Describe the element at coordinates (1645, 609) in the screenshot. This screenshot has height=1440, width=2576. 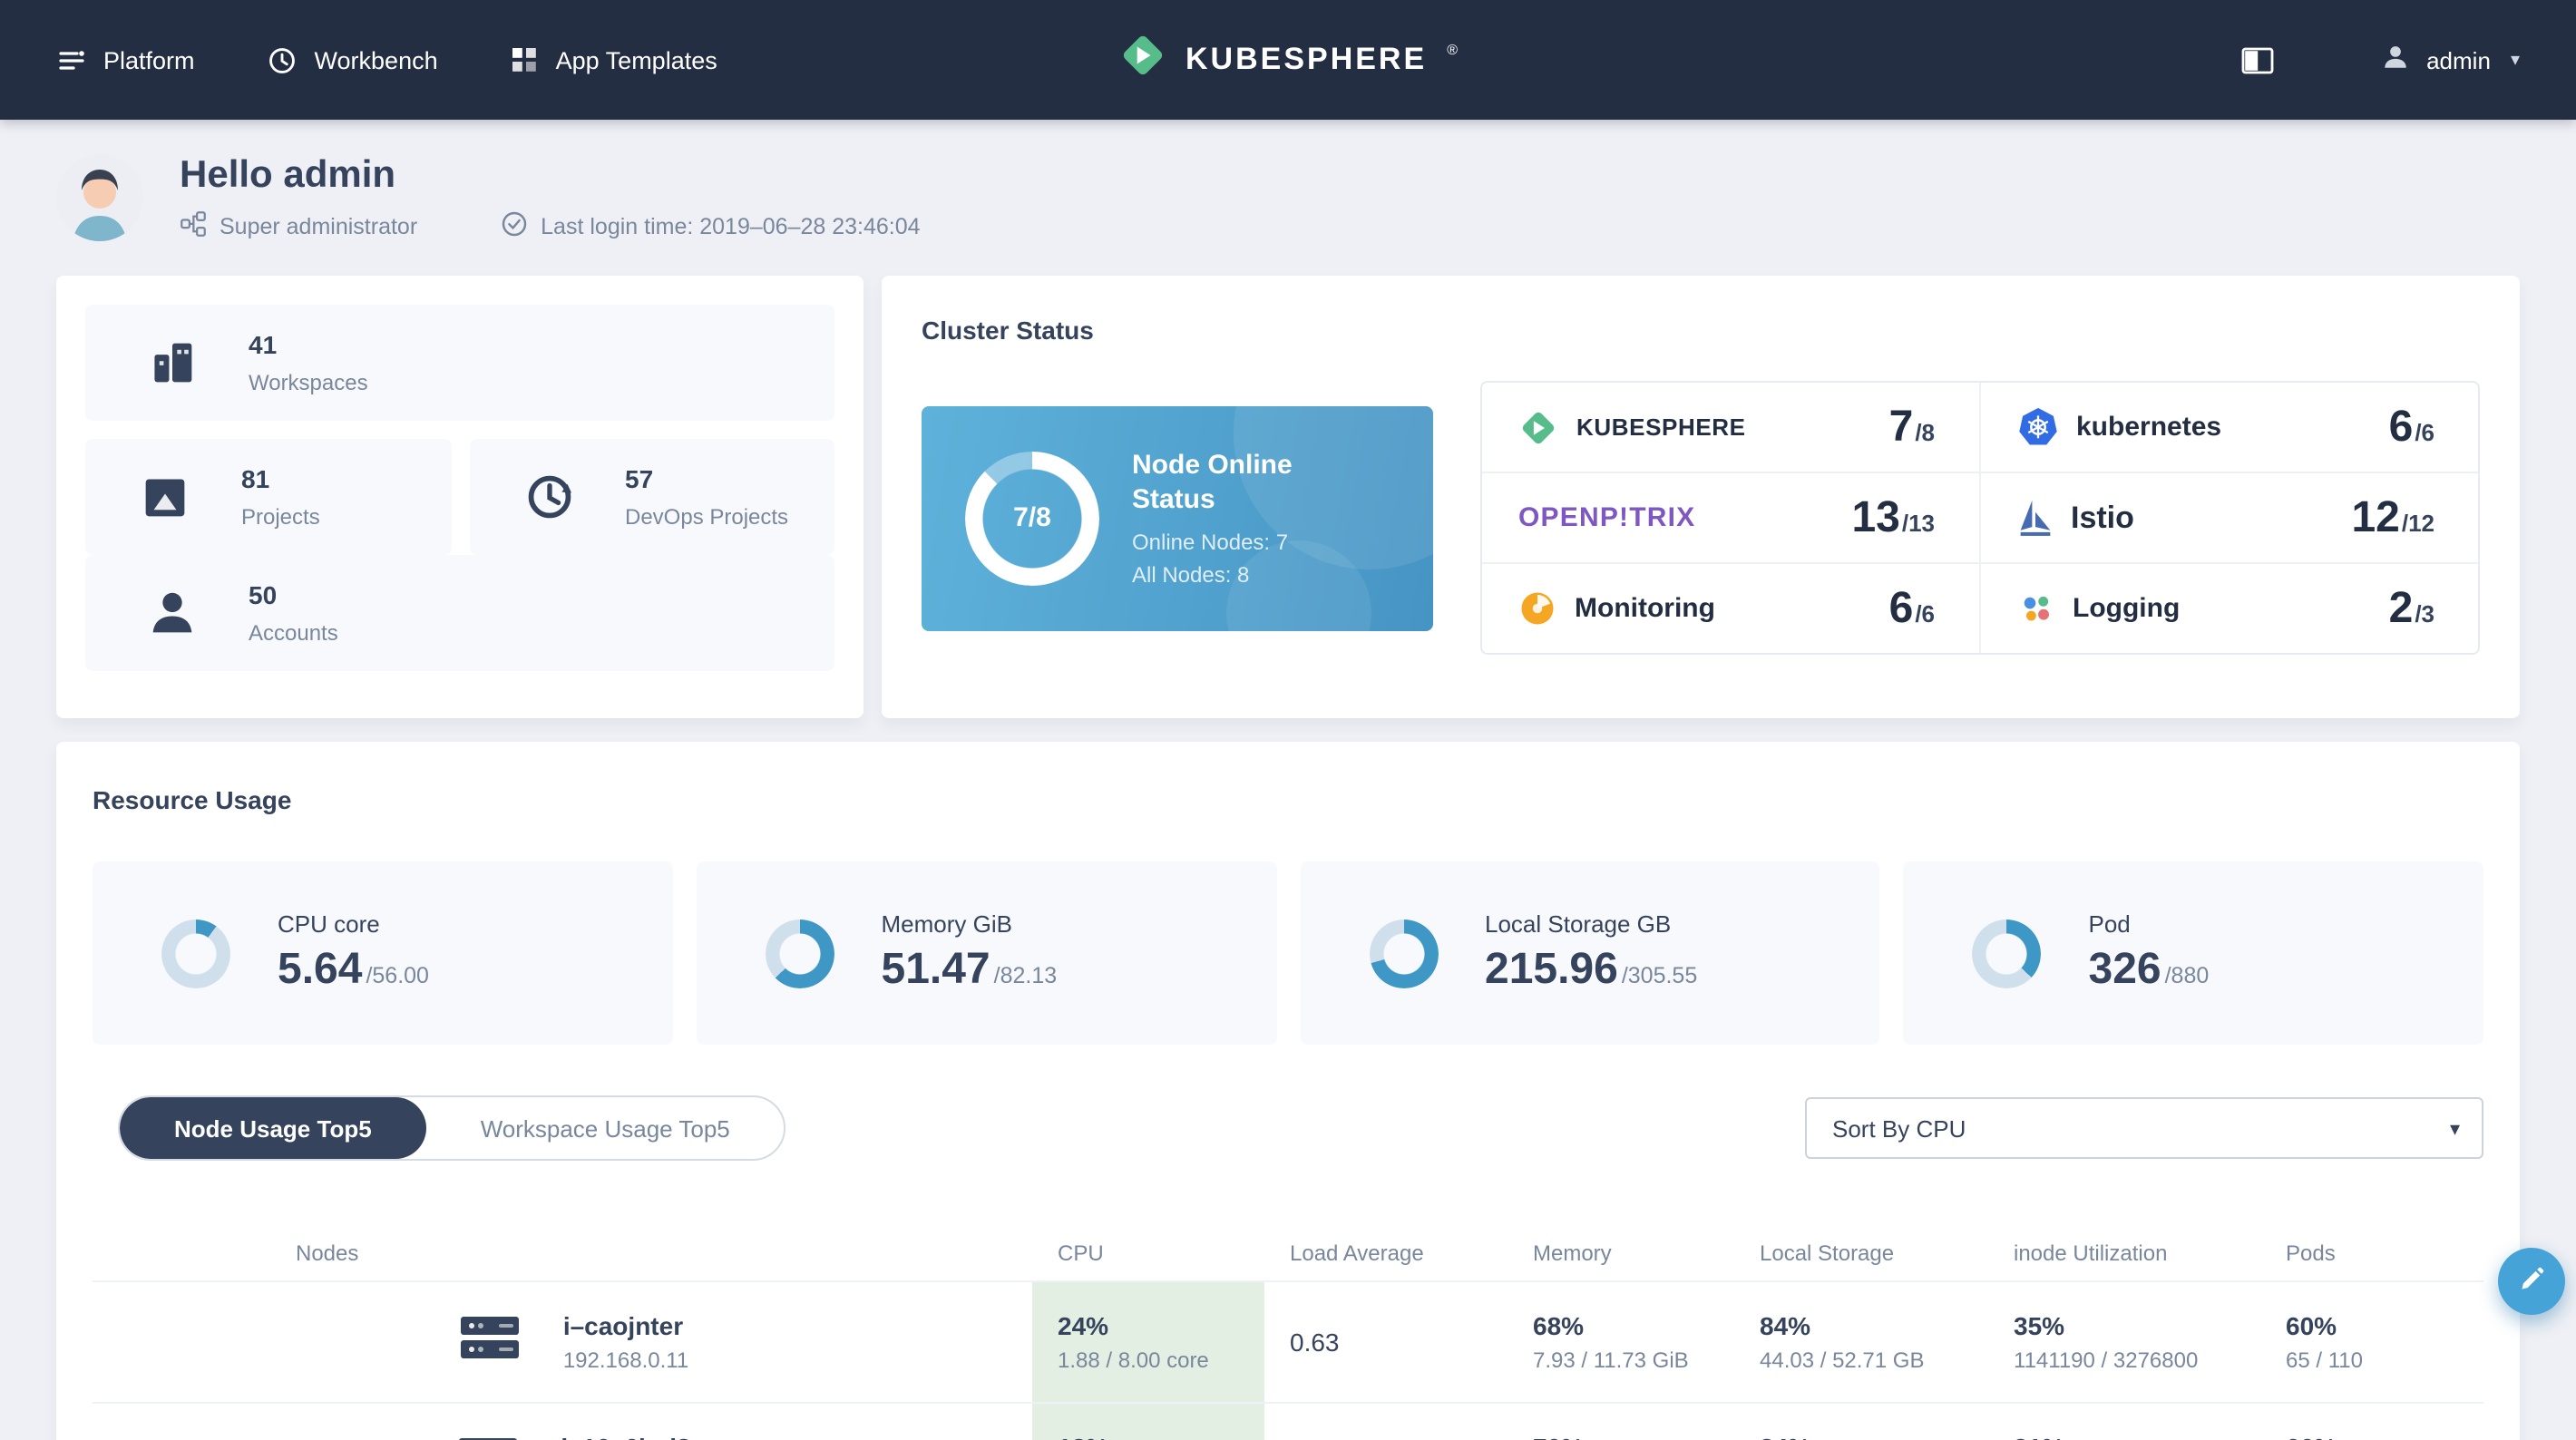
I see `component-name: Monitoring` at that location.